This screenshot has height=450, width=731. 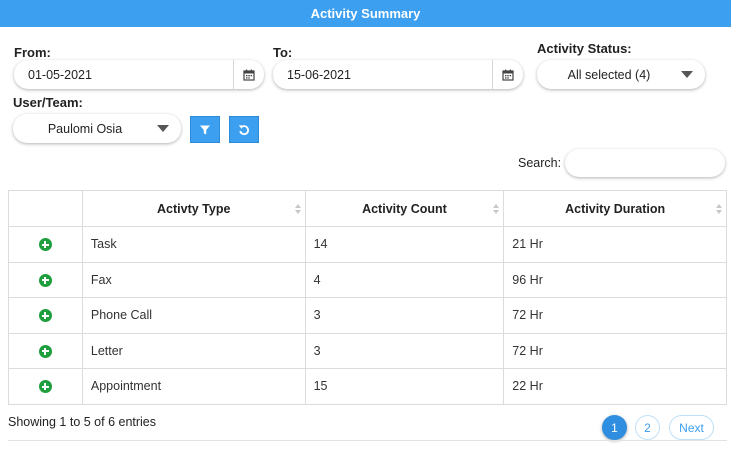 I want to click on status-label: Activity Status:, so click(x=584, y=48).